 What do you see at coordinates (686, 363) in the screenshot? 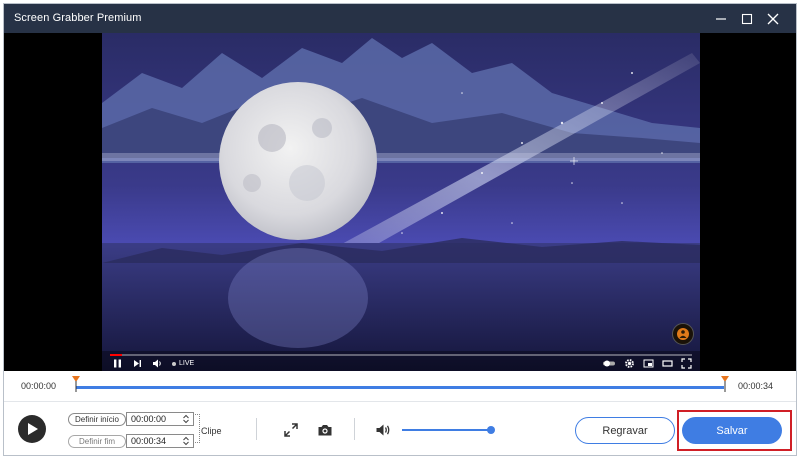
I see `fullscreen-icon` at bounding box center [686, 363].